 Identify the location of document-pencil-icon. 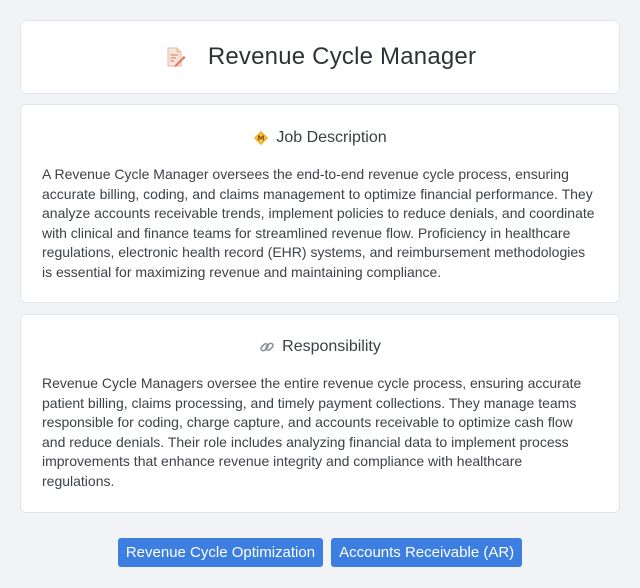
(175, 57).